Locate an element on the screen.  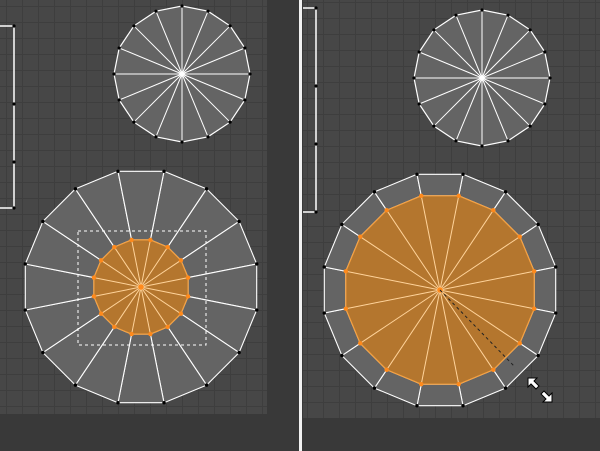
center-vertex is located at coordinates (482, 78).